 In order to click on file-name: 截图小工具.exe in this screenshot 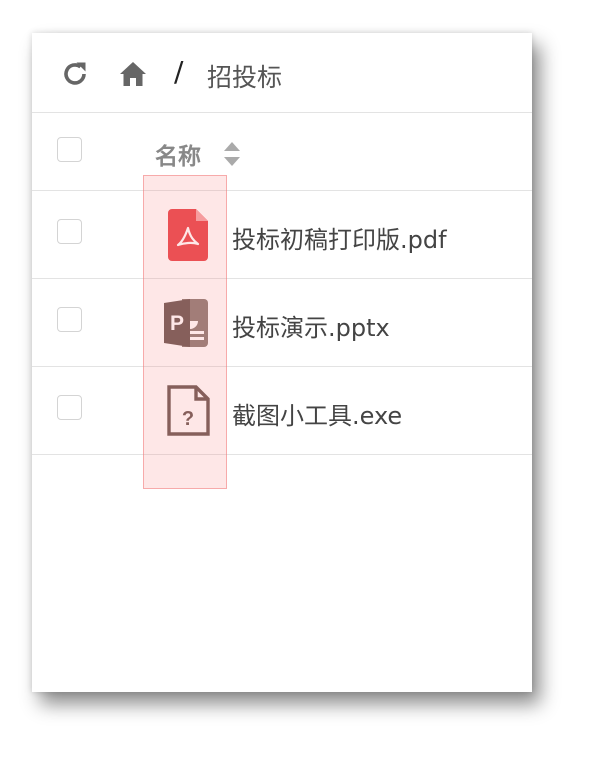, I will do `click(317, 413)`.